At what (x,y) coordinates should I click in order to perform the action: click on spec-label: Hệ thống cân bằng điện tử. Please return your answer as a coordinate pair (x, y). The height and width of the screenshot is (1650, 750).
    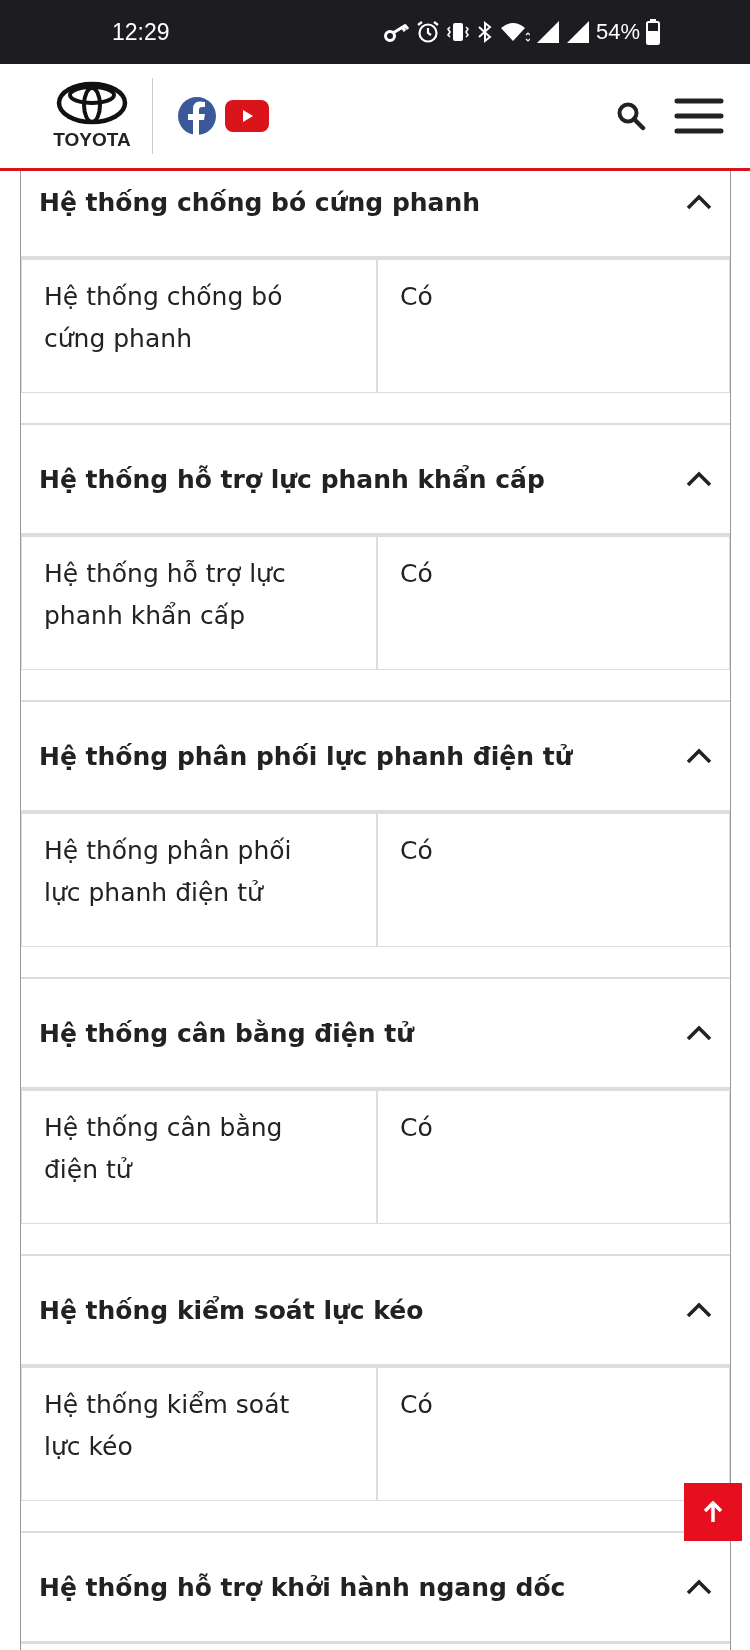
    Looking at the image, I should click on (200, 1157).